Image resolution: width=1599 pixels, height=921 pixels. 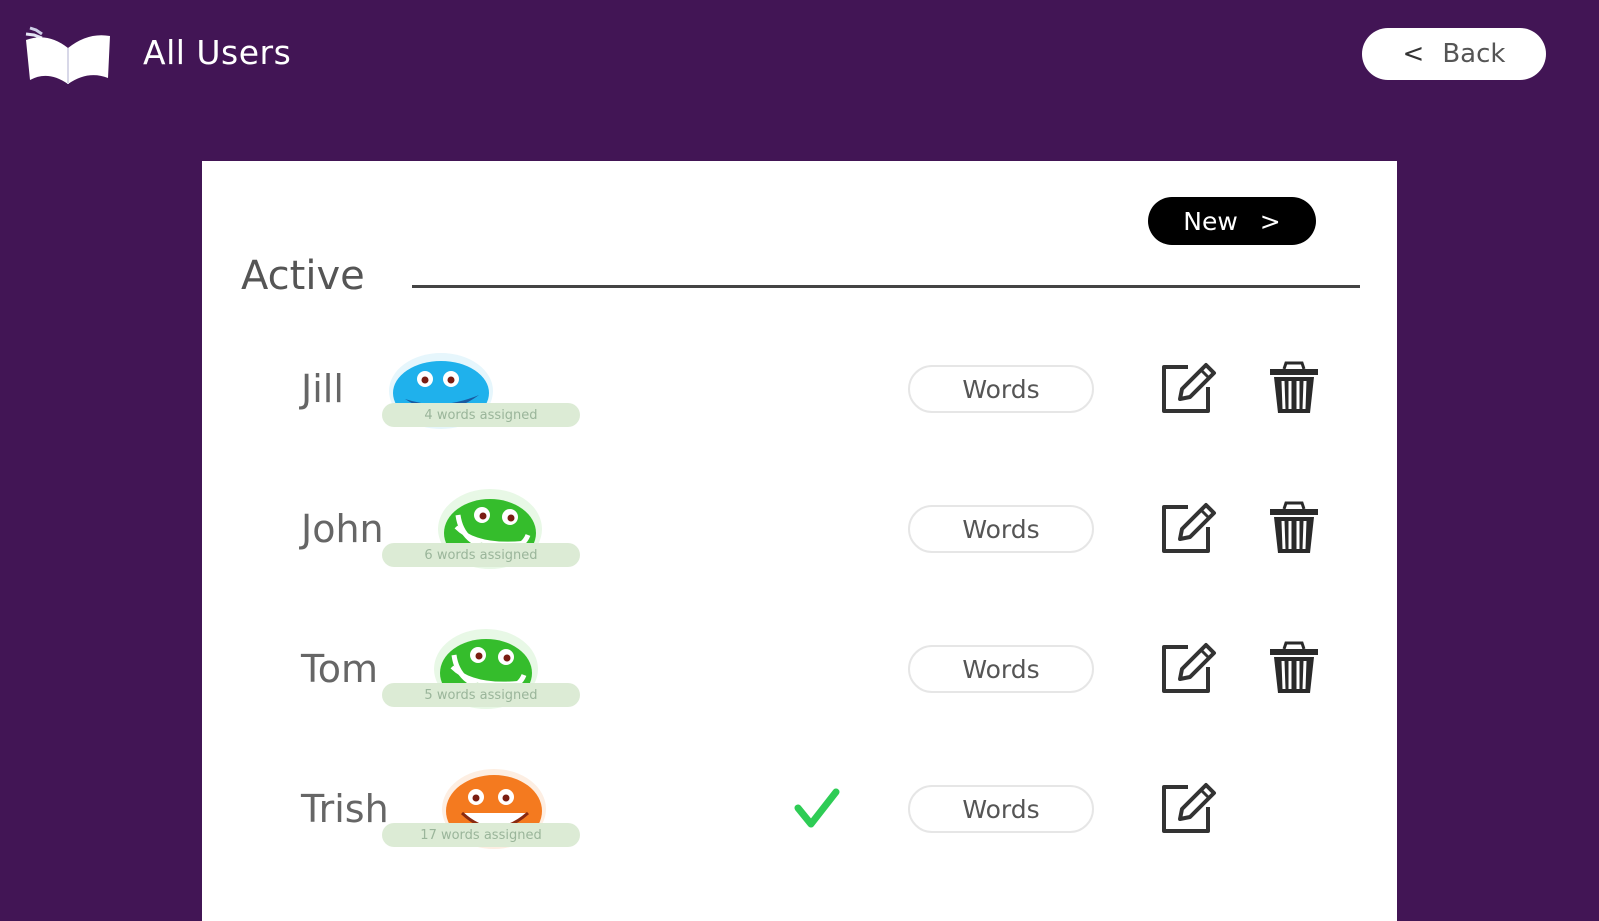 What do you see at coordinates (1270, 221) in the screenshot?
I see `chevron-right-icon: >` at bounding box center [1270, 221].